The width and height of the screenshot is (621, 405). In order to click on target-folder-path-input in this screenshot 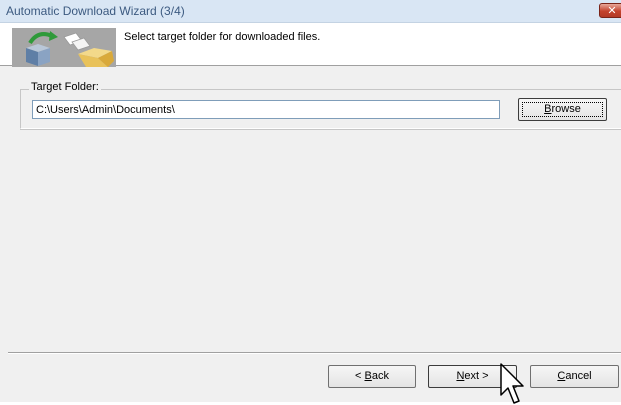, I will do `click(266, 109)`.